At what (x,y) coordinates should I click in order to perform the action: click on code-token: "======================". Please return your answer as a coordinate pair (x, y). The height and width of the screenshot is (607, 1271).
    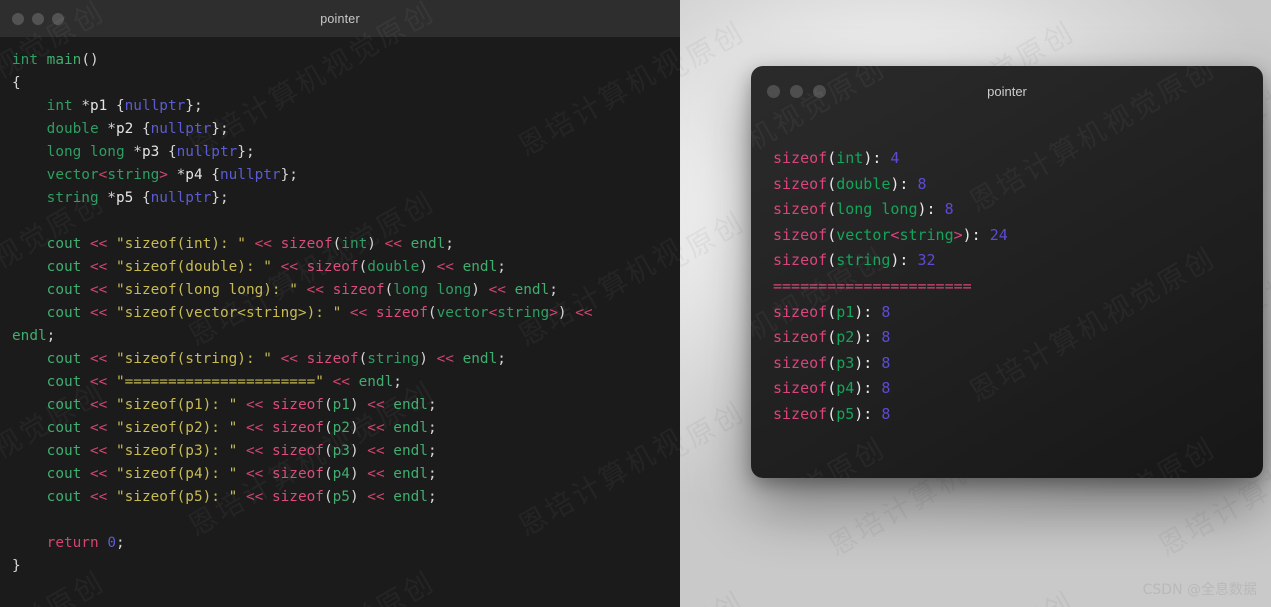
    Looking at the image, I should click on (219, 382).